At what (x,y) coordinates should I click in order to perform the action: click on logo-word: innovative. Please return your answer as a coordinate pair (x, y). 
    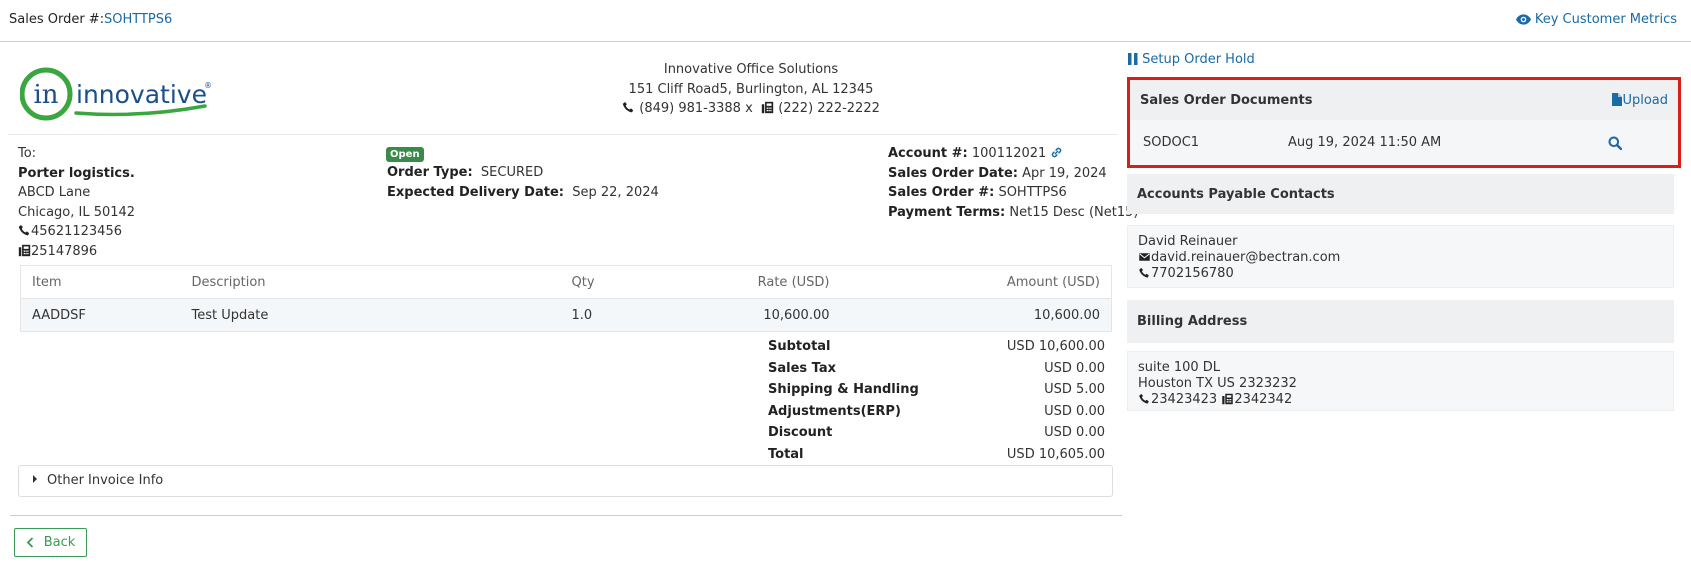
    Looking at the image, I should click on (141, 94).